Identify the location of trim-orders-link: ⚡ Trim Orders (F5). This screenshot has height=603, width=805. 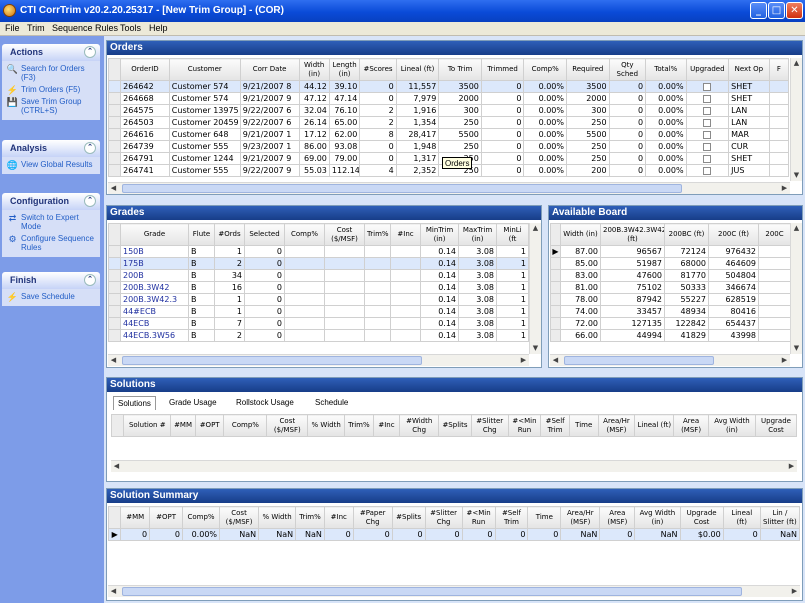
(51, 90).